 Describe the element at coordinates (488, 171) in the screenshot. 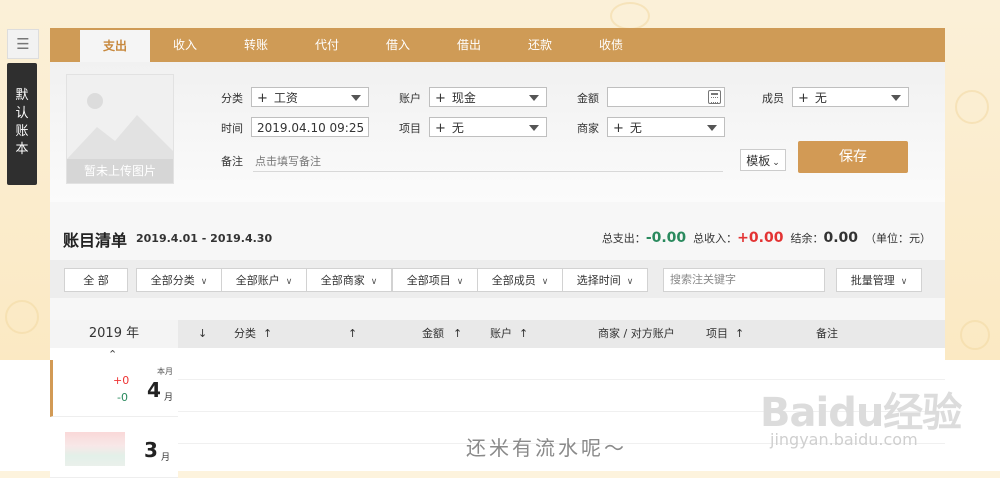

I see `note-underline` at that location.